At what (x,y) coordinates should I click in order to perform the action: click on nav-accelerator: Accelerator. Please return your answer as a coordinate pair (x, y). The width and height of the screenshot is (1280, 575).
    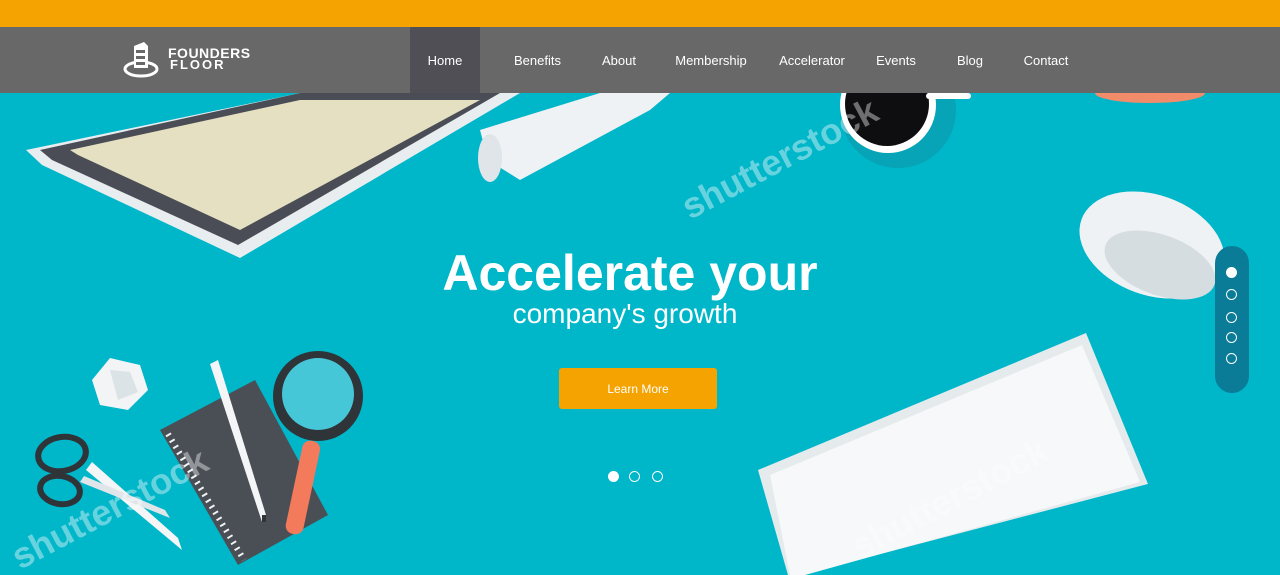
    Looking at the image, I should click on (812, 60).